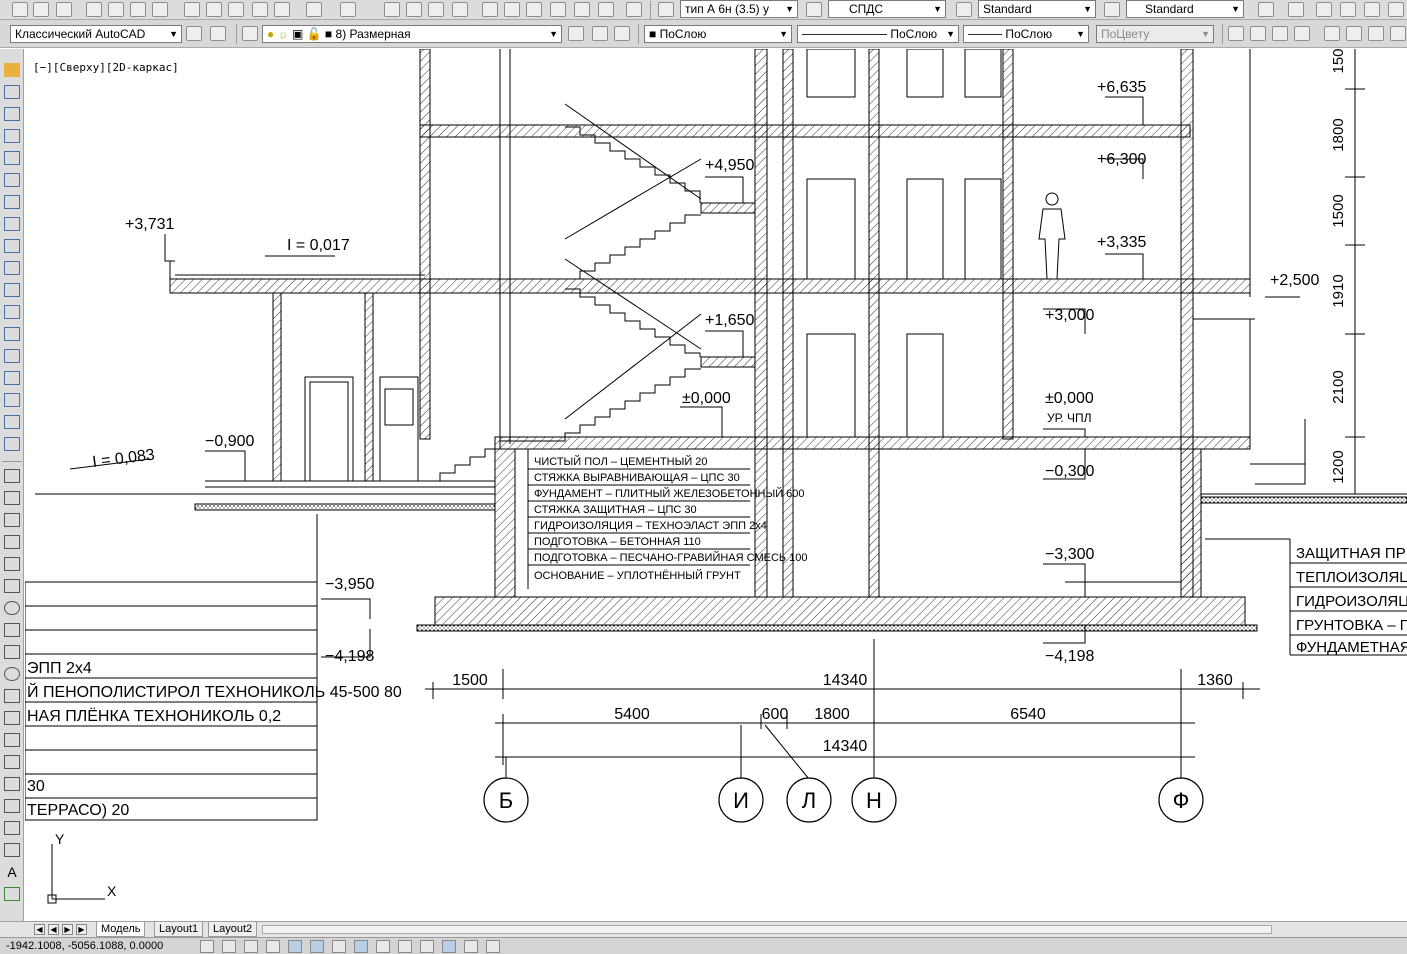 The height and width of the screenshot is (954, 1407). Describe the element at coordinates (1185, 9) in the screenshot. I see `multileader-style-dropdown: Standard ▼` at that location.